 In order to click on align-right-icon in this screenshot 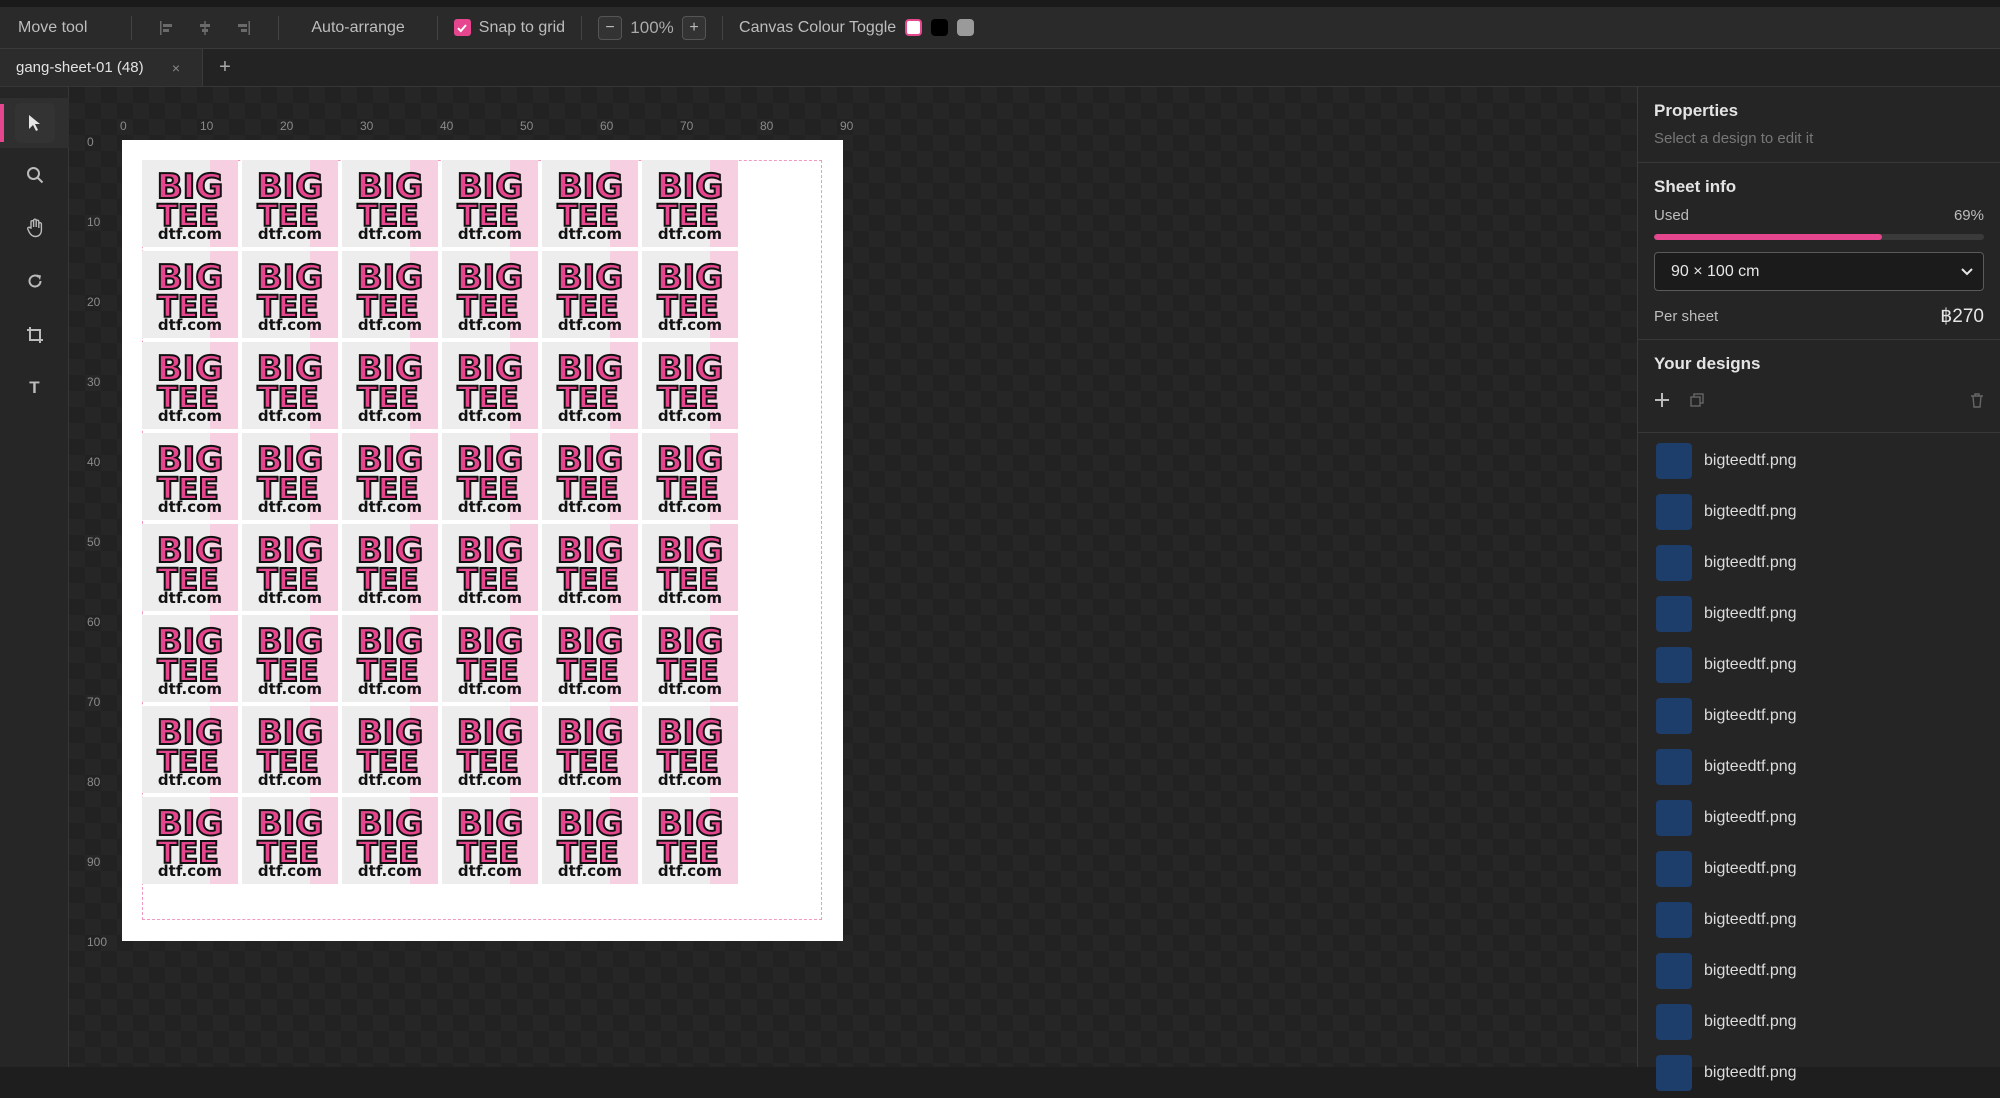, I will do `click(243, 28)`.